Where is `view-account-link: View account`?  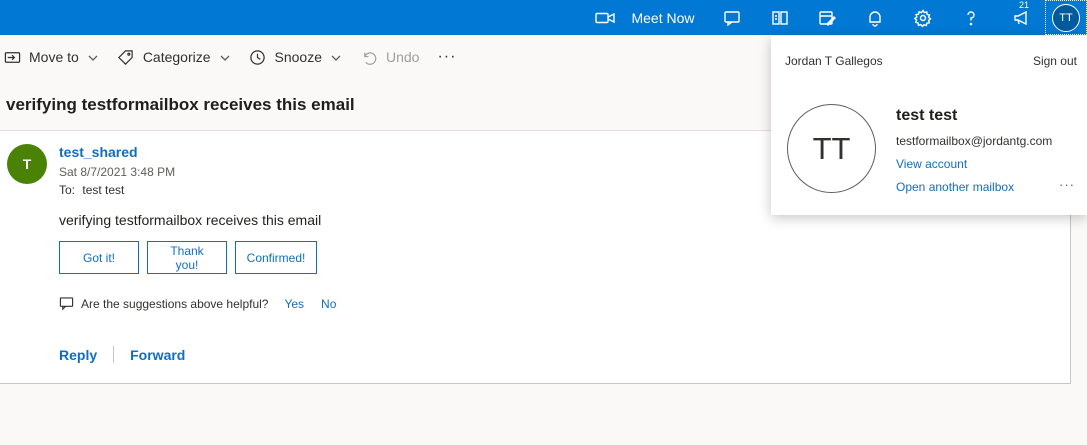 view-account-link: View account is located at coordinates (931, 164).